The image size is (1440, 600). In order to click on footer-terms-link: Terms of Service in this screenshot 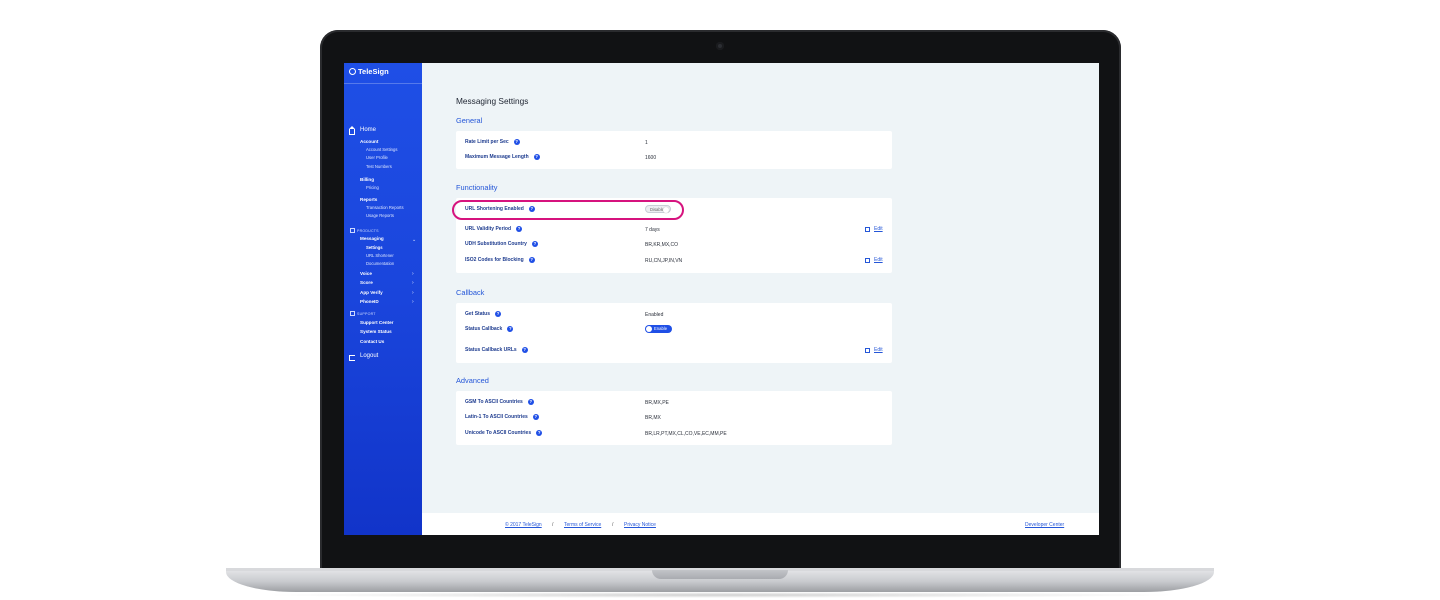, I will do `click(582, 525)`.